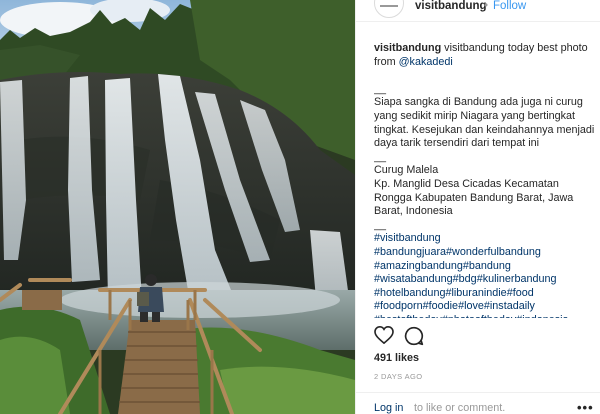  What do you see at coordinates (409, 293) in the screenshot?
I see `hashtag-link: #hotelbandung` at bounding box center [409, 293].